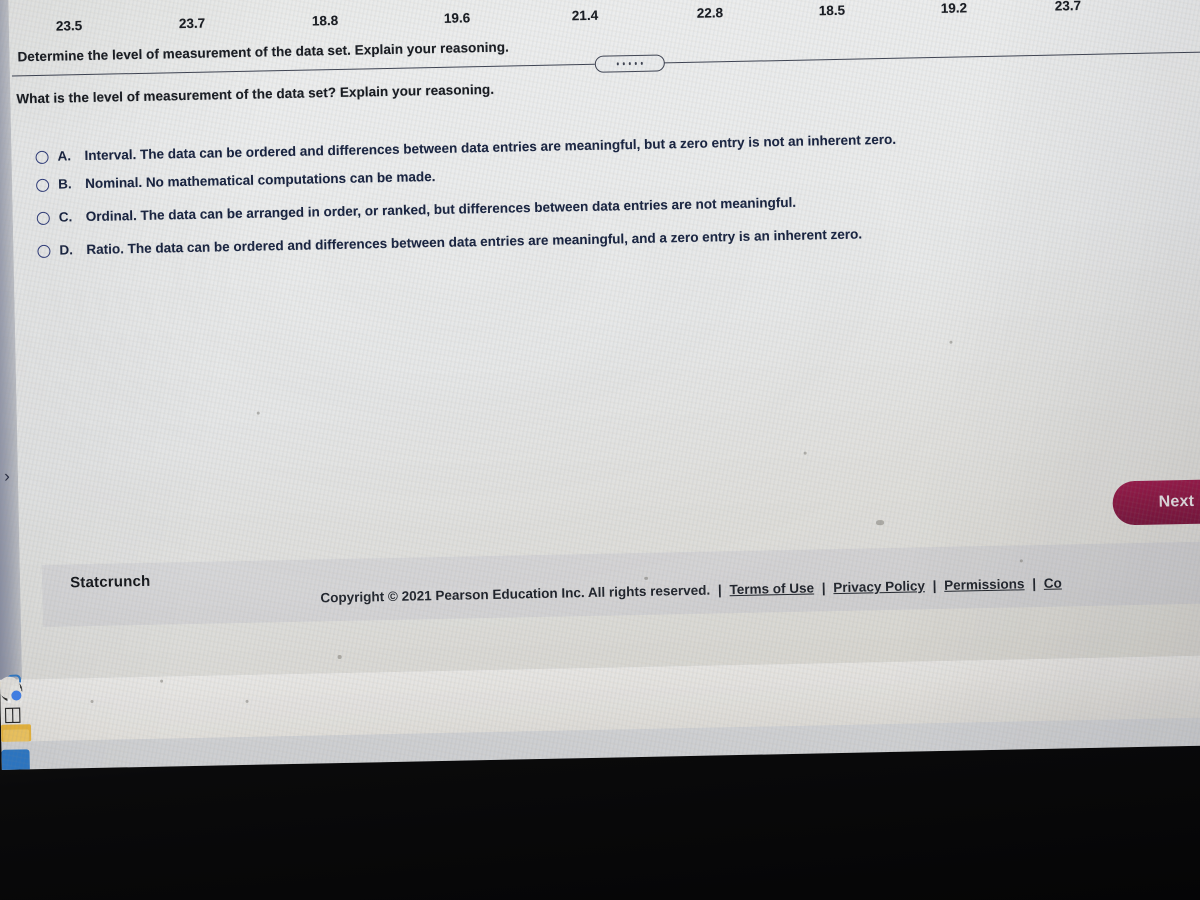  I want to click on permissions-link: Permissions, so click(984, 584).